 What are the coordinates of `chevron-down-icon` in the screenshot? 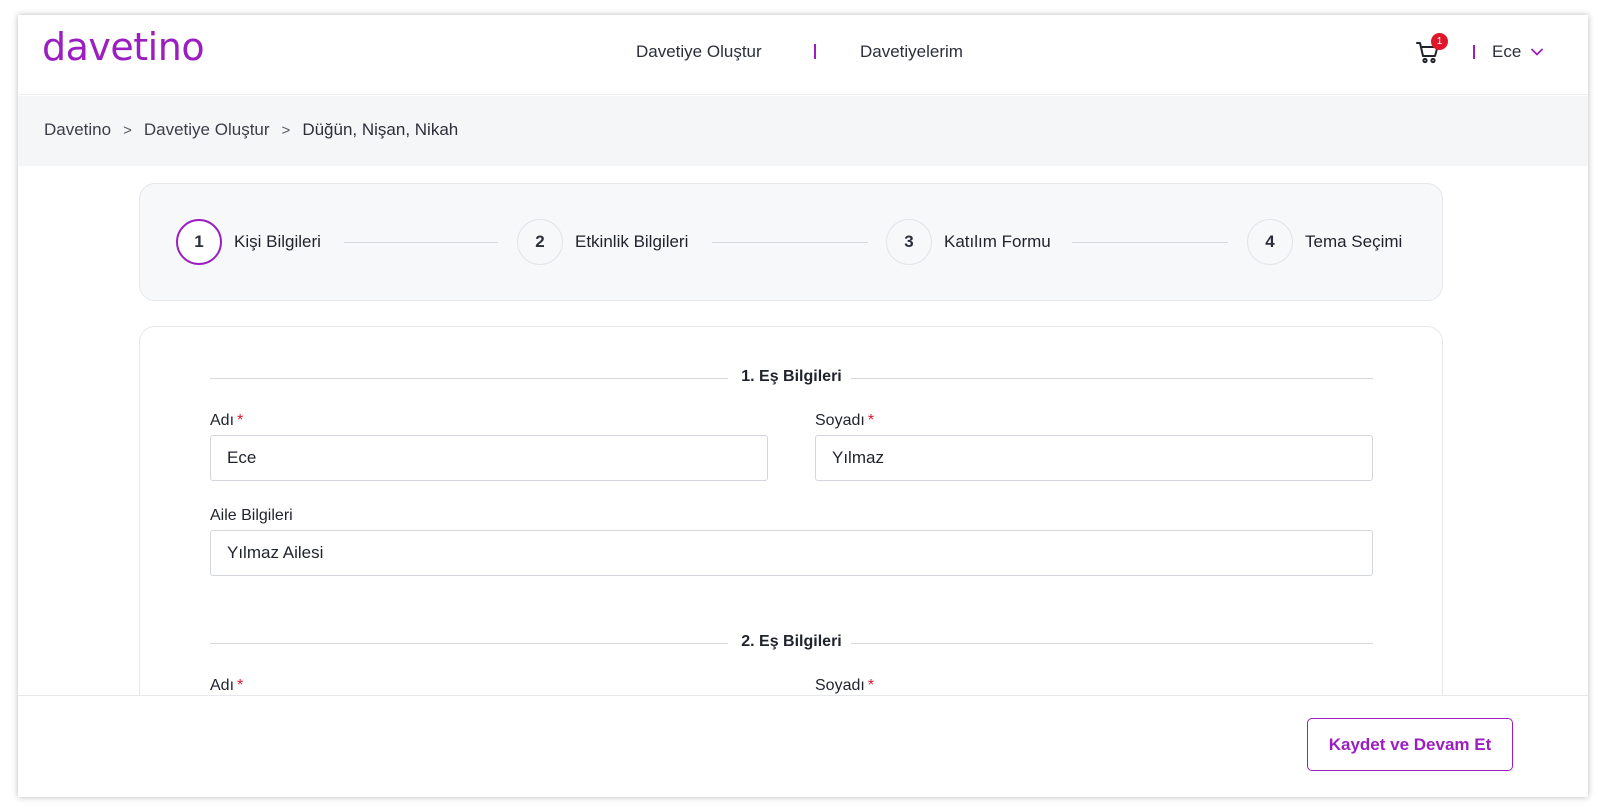 It's located at (1537, 52).